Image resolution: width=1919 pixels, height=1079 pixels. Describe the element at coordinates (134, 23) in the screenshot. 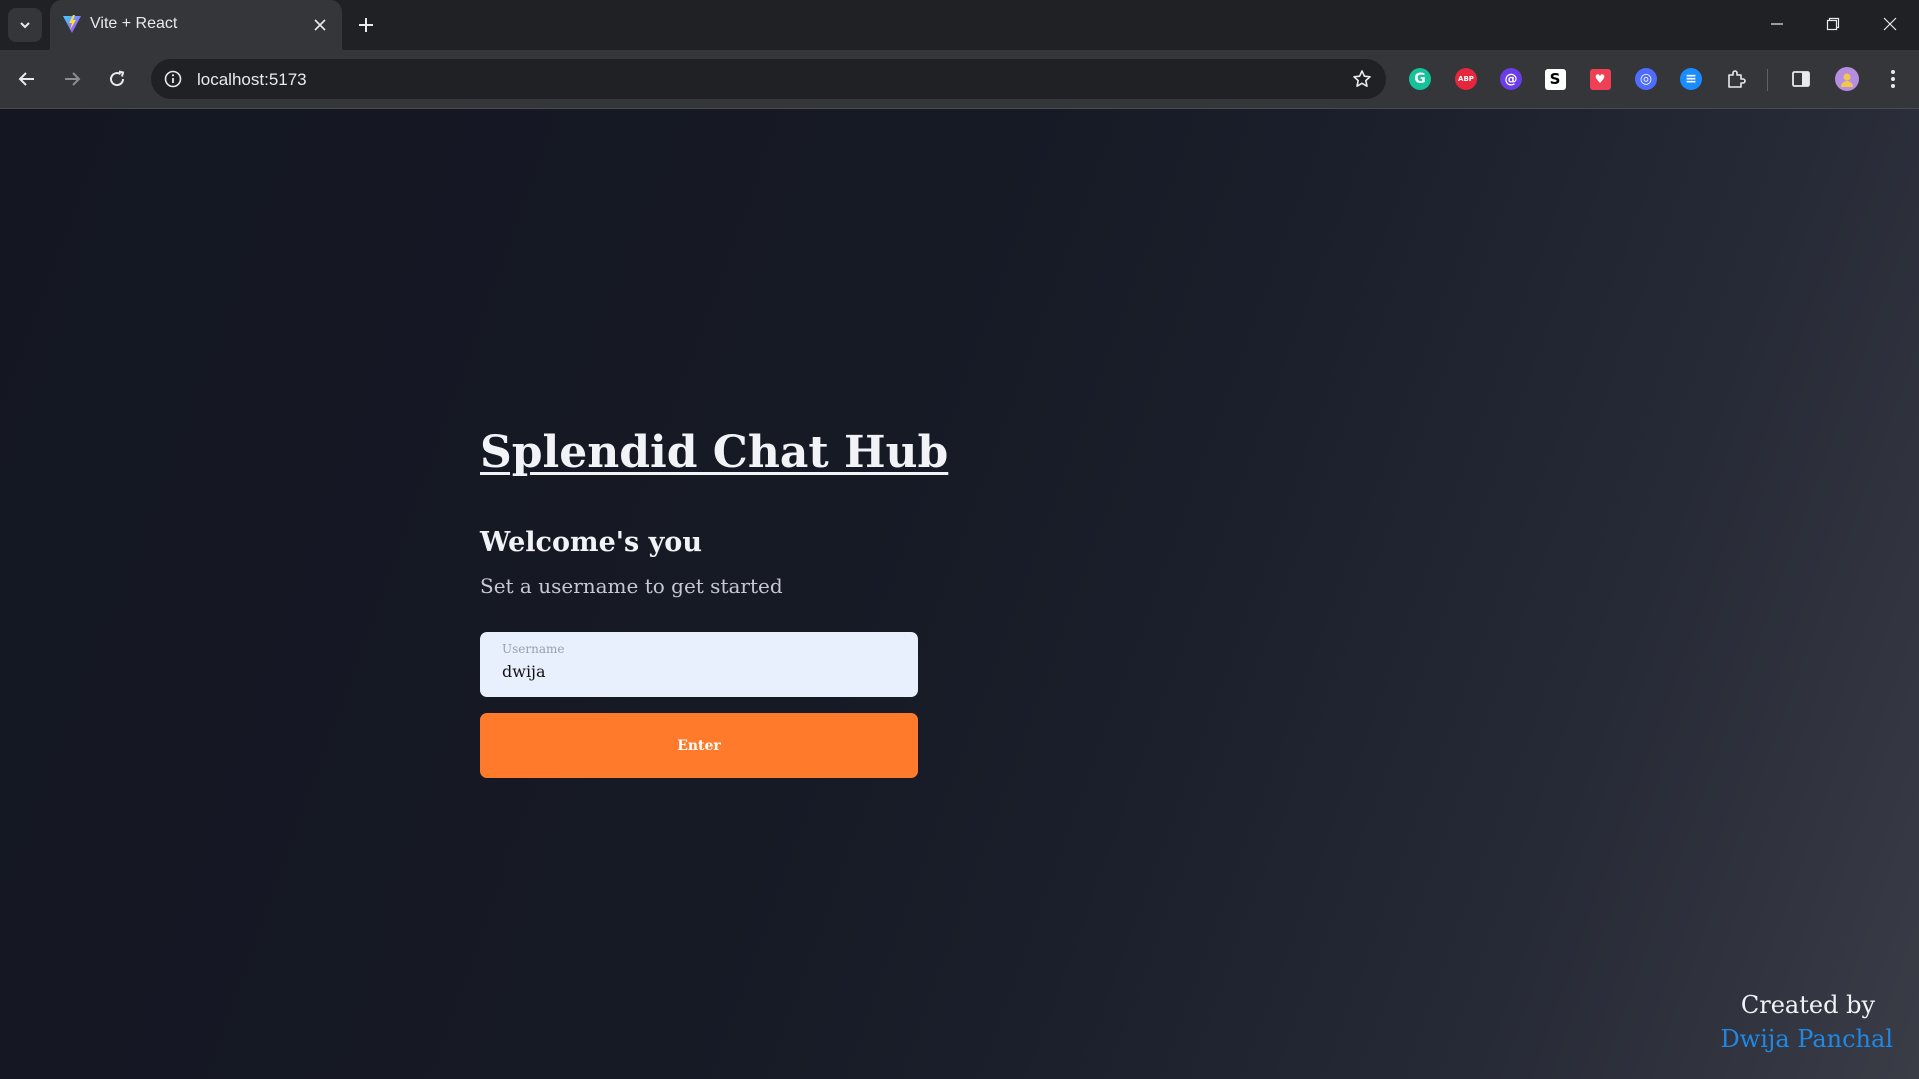

I see `tab-title: Vite + React` at that location.